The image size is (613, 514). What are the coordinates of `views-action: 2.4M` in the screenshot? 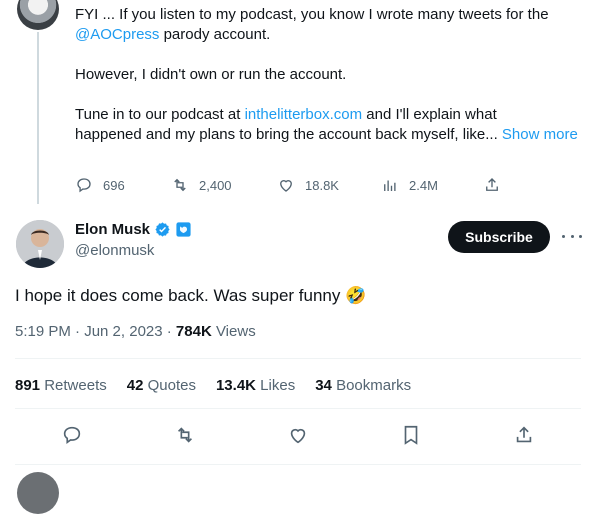 It's located at (409, 185).